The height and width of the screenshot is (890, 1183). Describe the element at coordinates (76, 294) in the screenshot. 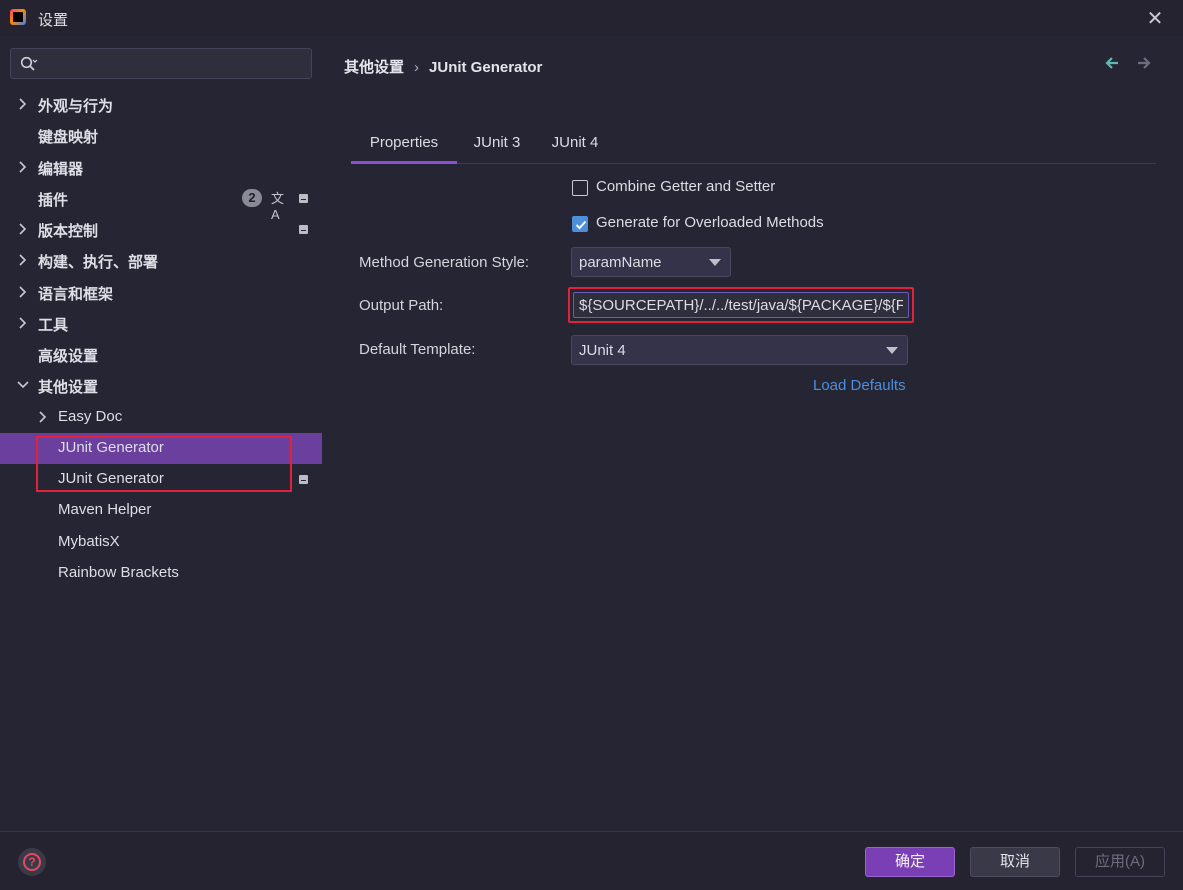

I see `sidebar-item-label: 语言和框架` at that location.